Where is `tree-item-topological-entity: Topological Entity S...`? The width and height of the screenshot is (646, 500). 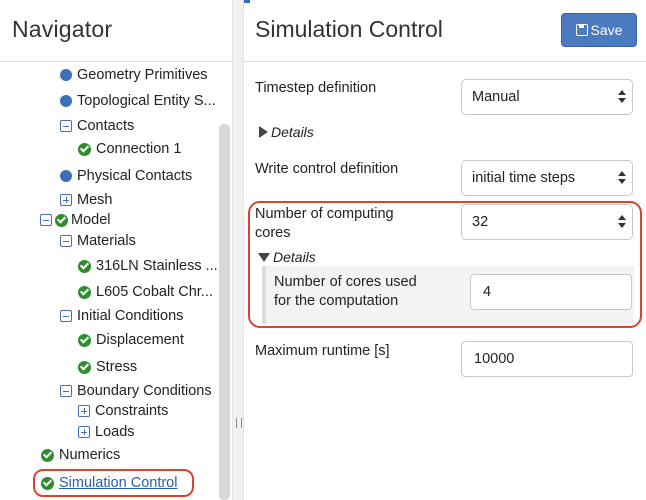 tree-item-topological-entity: Topological Entity S... is located at coordinates (138, 101).